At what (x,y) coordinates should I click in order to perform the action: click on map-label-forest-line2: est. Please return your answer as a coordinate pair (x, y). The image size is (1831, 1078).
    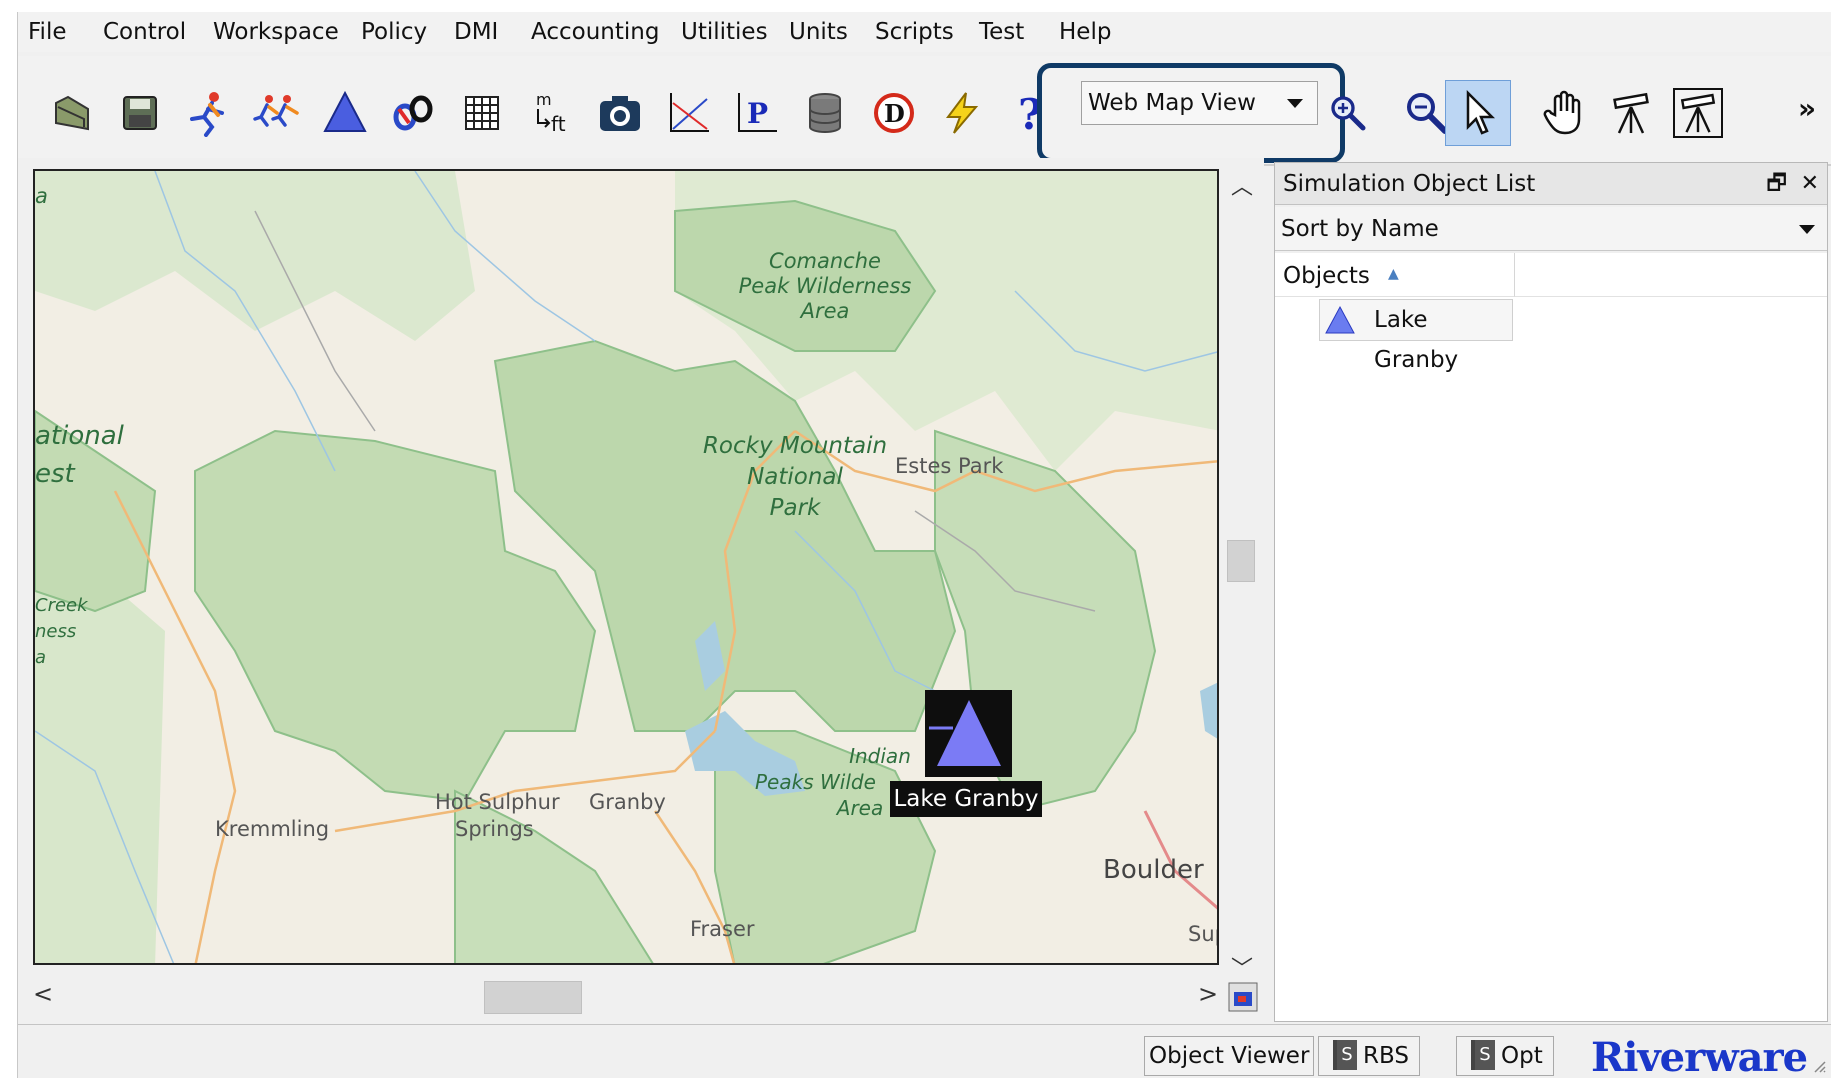
    Looking at the image, I should click on (55, 474).